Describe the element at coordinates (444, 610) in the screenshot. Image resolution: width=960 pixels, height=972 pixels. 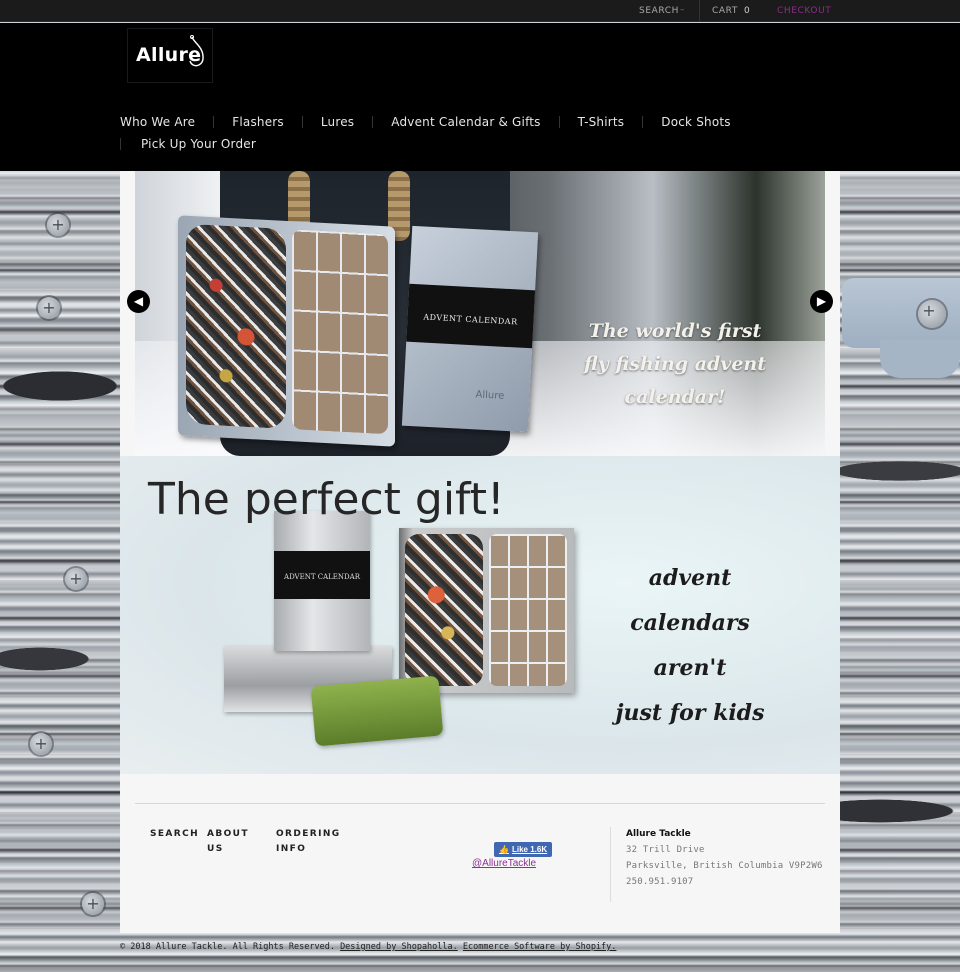
I see `promo-fly-box-left` at that location.